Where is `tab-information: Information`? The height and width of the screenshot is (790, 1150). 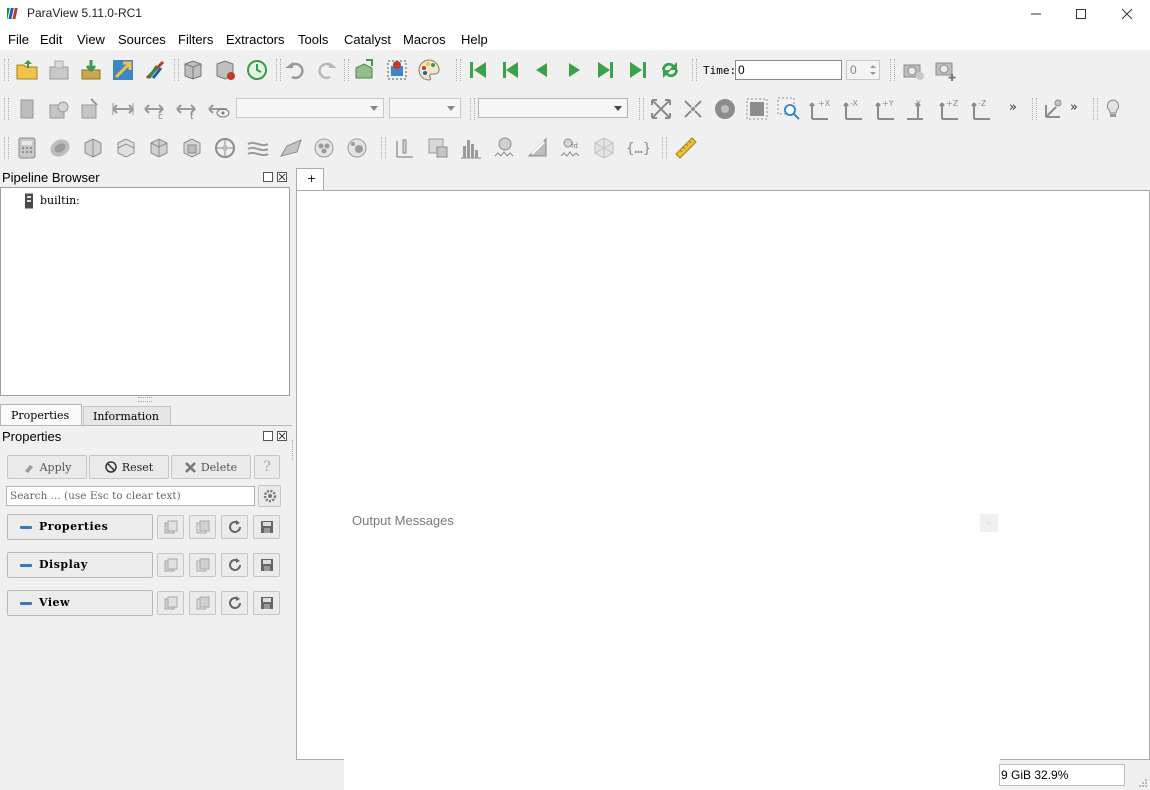 tab-information: Information is located at coordinates (127, 416).